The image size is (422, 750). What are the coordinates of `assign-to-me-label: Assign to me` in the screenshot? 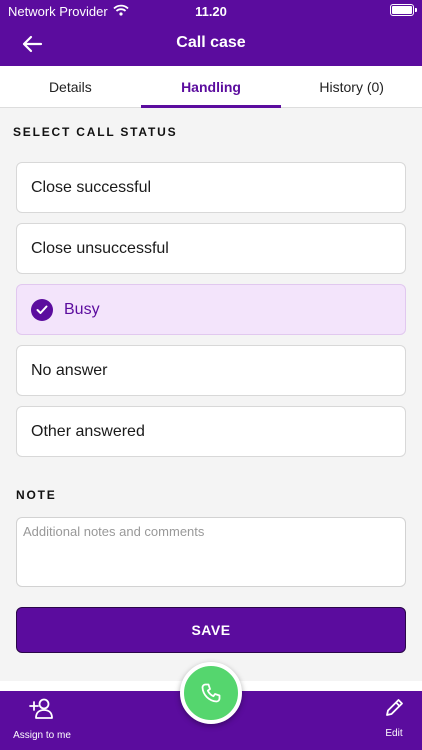 It's located at (42, 735).